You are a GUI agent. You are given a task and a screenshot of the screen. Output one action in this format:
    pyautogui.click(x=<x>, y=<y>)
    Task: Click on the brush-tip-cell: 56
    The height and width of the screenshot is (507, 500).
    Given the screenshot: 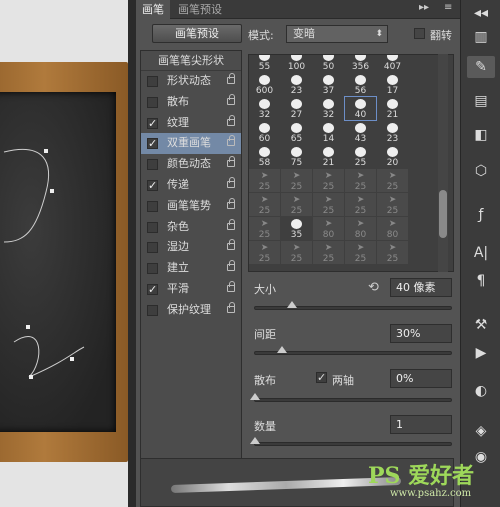 What is the action you would take?
    pyautogui.click(x=360, y=84)
    